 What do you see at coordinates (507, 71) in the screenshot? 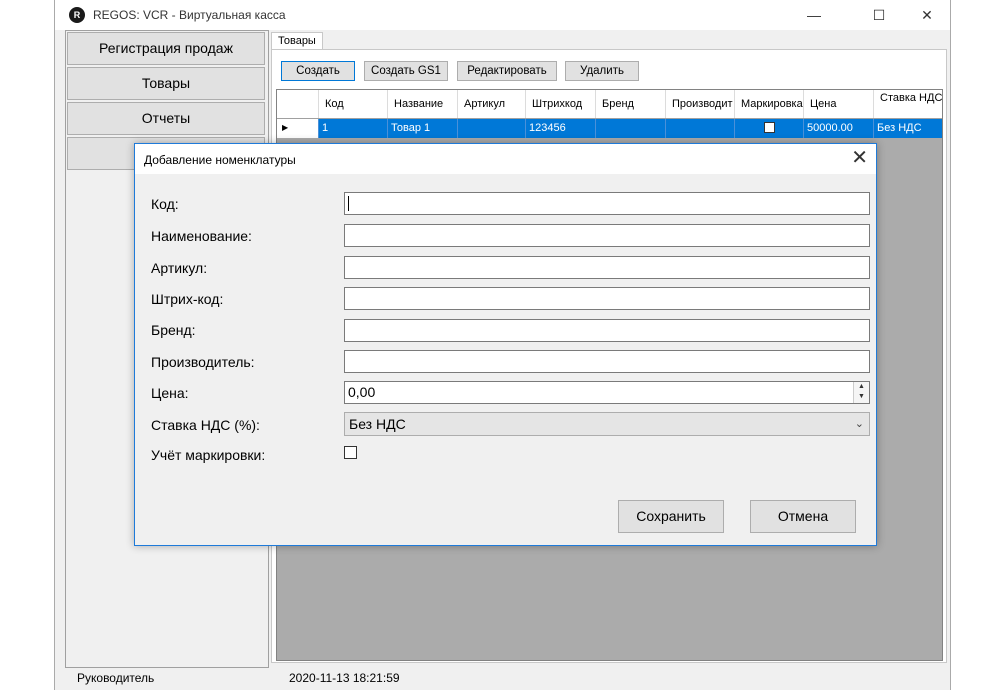
I see `edit-button: Редактировать` at bounding box center [507, 71].